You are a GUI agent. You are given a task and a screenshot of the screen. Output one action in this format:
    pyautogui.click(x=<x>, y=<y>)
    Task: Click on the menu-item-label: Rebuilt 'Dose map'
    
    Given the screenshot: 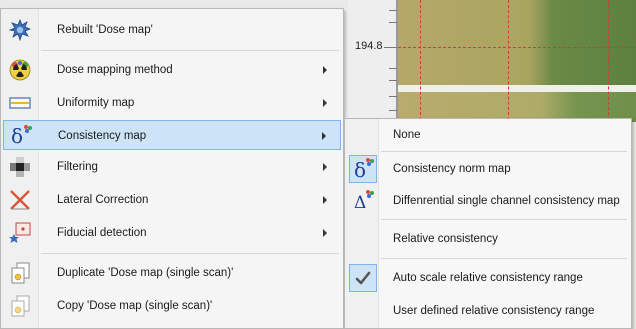 What is the action you would take?
    pyautogui.click(x=105, y=30)
    